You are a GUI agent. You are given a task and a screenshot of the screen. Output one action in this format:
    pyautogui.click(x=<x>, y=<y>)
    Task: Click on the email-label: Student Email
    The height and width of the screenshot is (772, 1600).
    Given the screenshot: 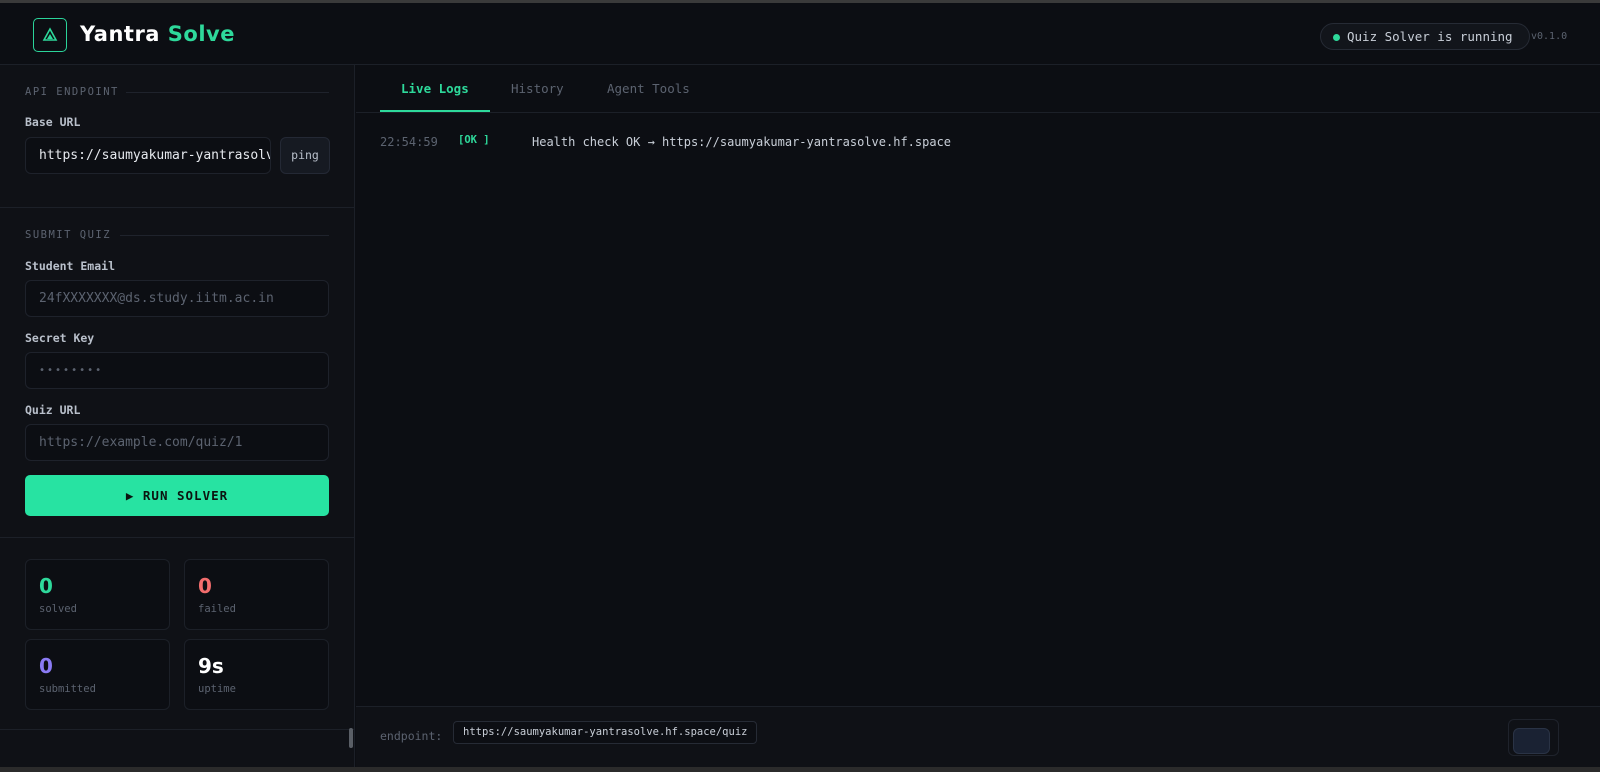 What is the action you would take?
    pyautogui.click(x=70, y=266)
    